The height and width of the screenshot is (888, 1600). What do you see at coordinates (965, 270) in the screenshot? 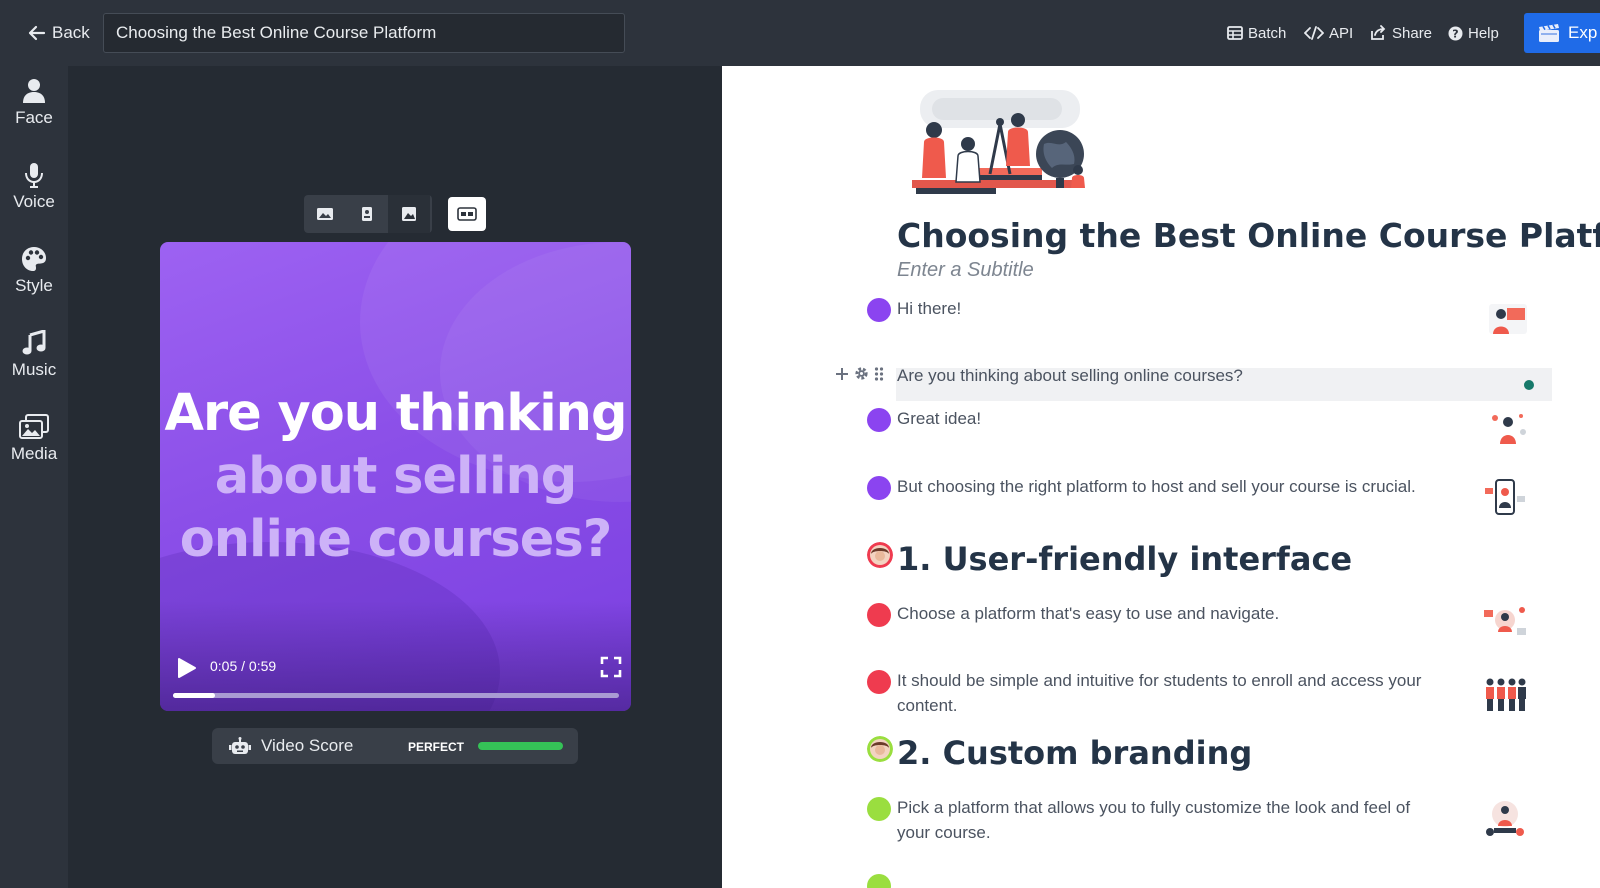
I see `subtitle-input: Enter a Subtitle` at bounding box center [965, 270].